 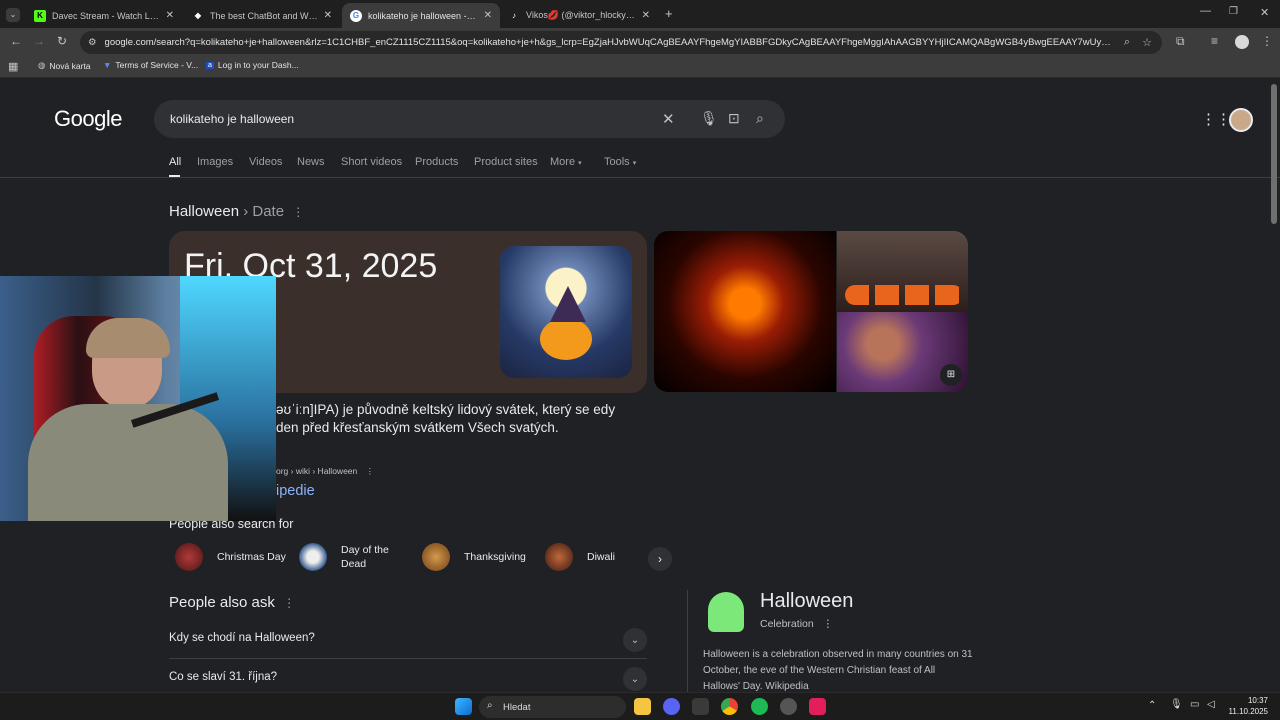 What do you see at coordinates (669, 13) in the screenshot?
I see `new-tab-icon: +` at bounding box center [669, 13].